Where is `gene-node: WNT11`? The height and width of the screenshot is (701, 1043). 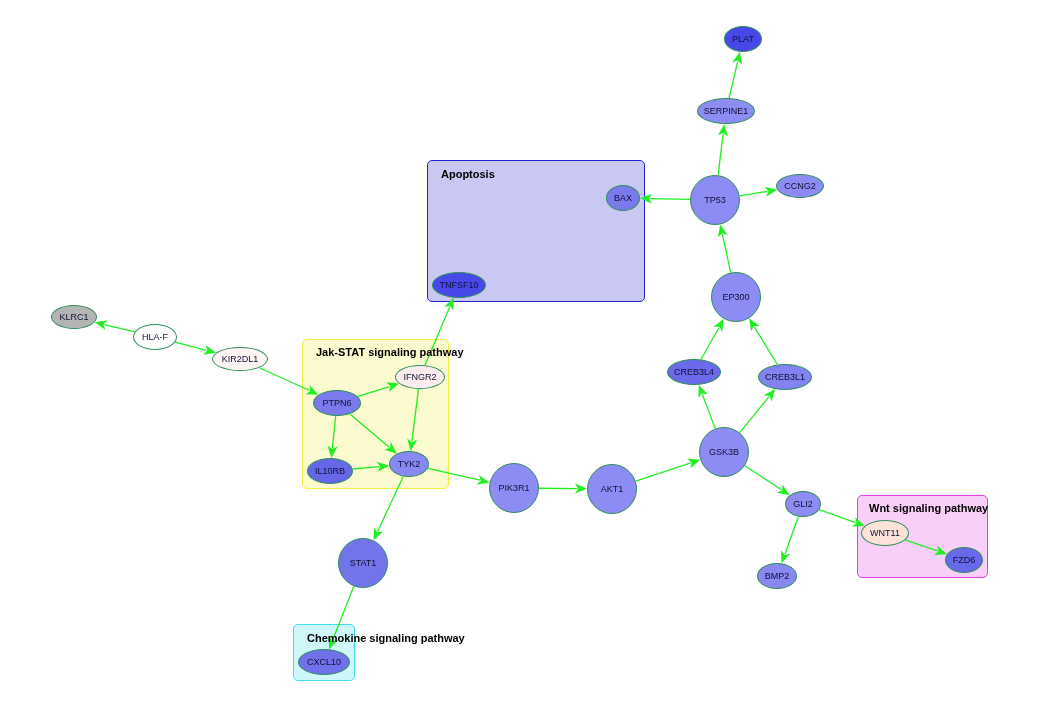 gene-node: WNT11 is located at coordinates (885, 533).